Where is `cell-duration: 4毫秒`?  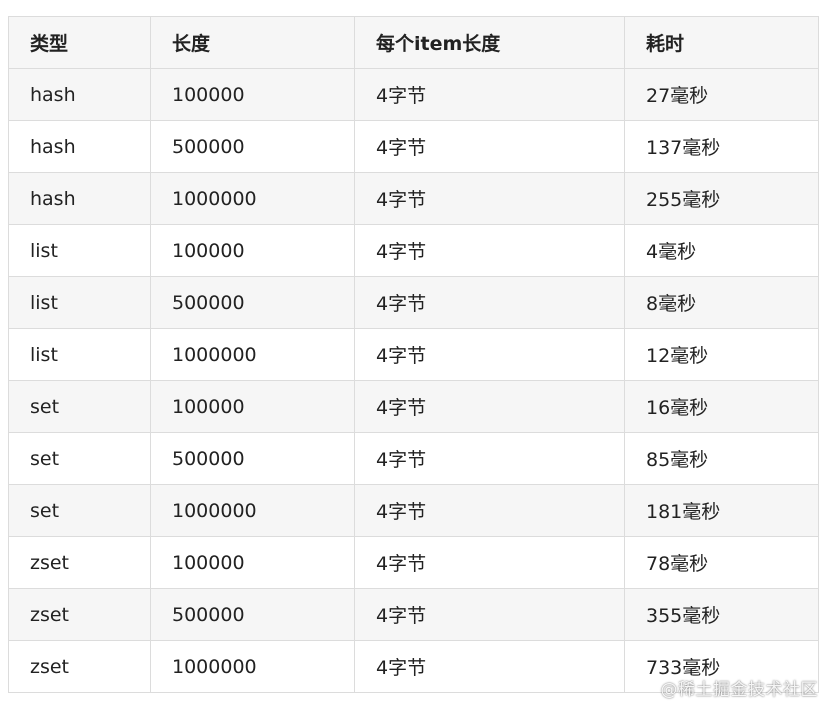 cell-duration: 4毫秒 is located at coordinates (721, 250).